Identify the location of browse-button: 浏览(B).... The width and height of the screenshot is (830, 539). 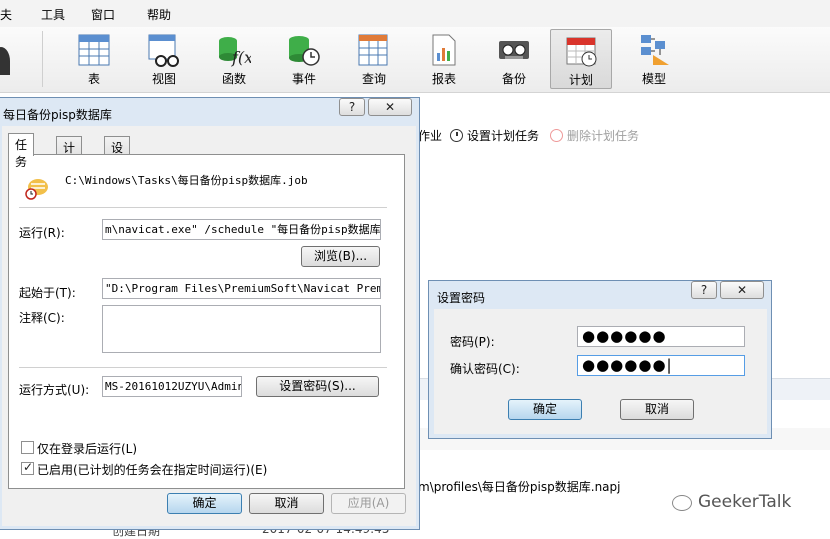
(340, 256).